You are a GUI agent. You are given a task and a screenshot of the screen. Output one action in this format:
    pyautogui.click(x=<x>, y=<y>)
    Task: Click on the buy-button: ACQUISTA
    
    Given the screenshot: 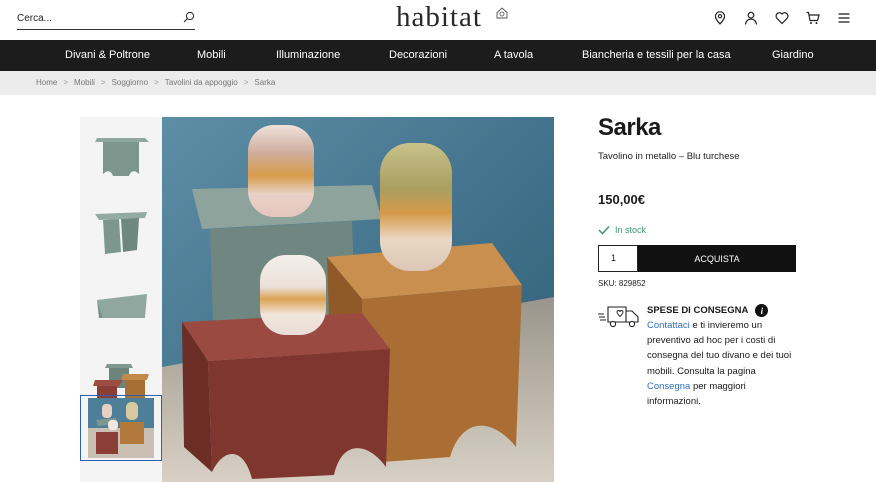 What is the action you would take?
    pyautogui.click(x=717, y=258)
    